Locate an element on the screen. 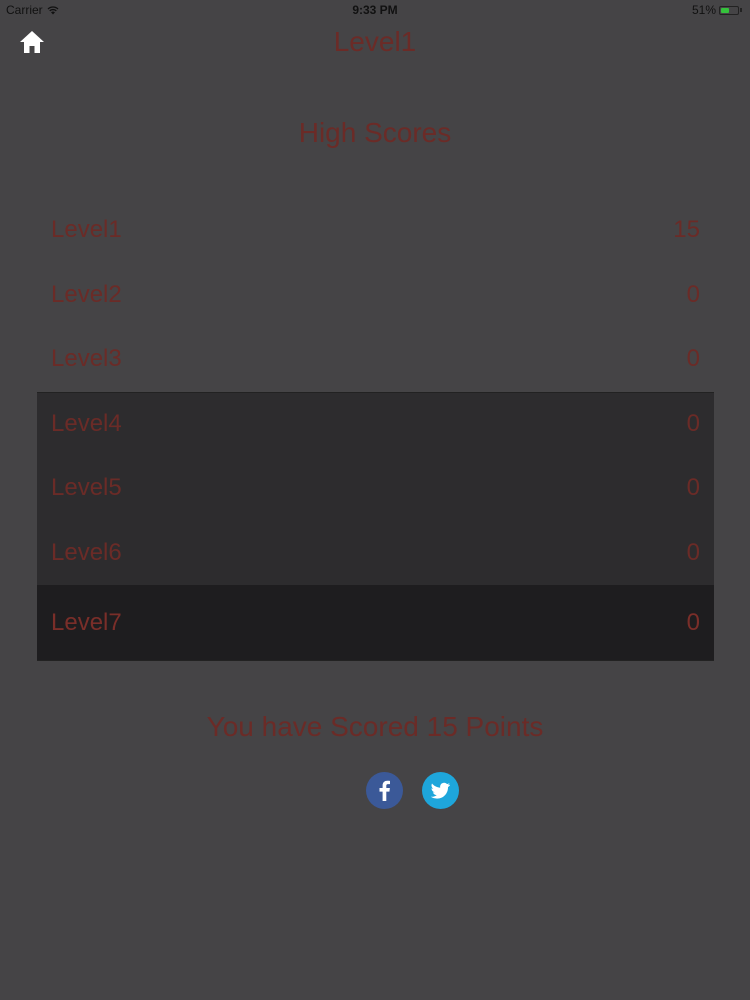 The image size is (750, 1000). score-row-level: Level6 is located at coordinates (86, 552).